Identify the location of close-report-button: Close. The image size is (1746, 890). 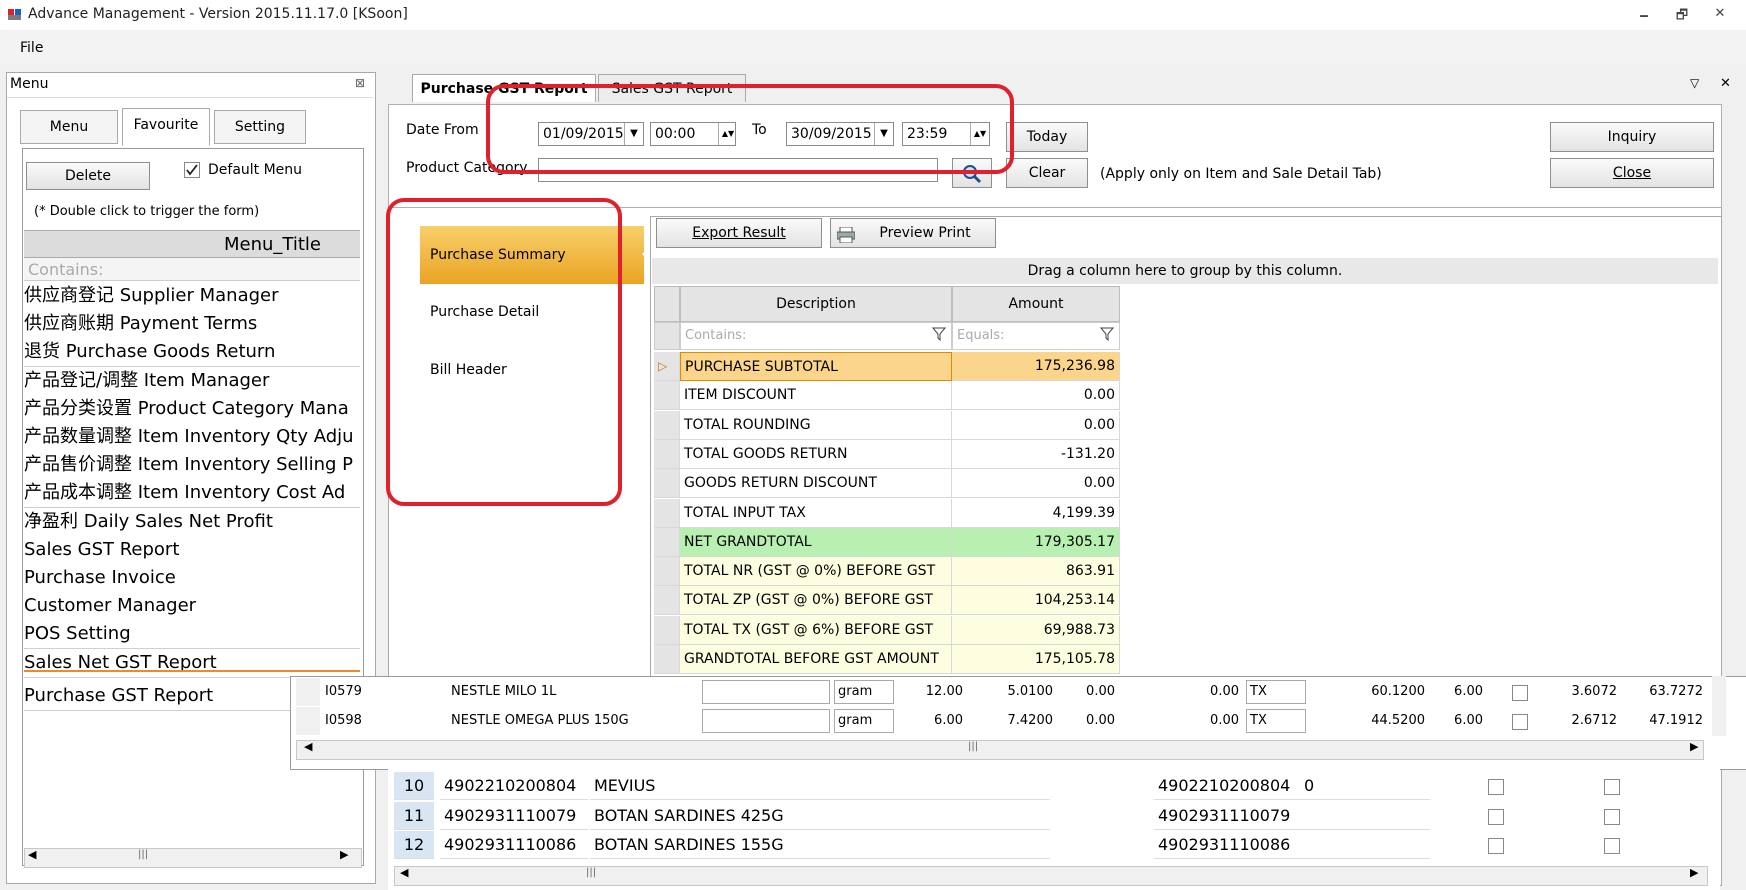
(1632, 173).